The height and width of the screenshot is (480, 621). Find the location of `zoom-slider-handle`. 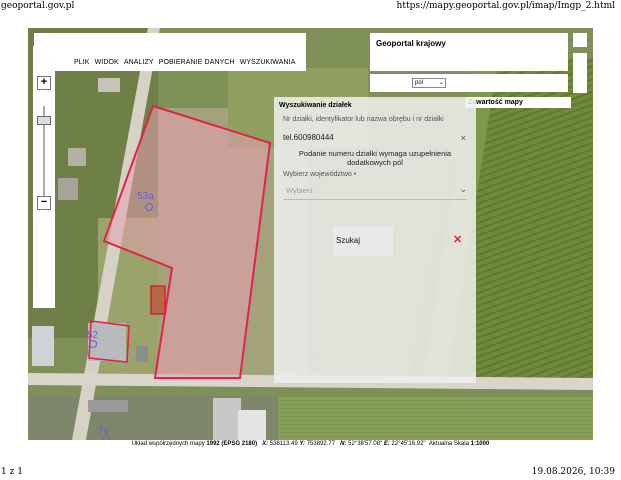

zoom-slider-handle is located at coordinates (44, 120).